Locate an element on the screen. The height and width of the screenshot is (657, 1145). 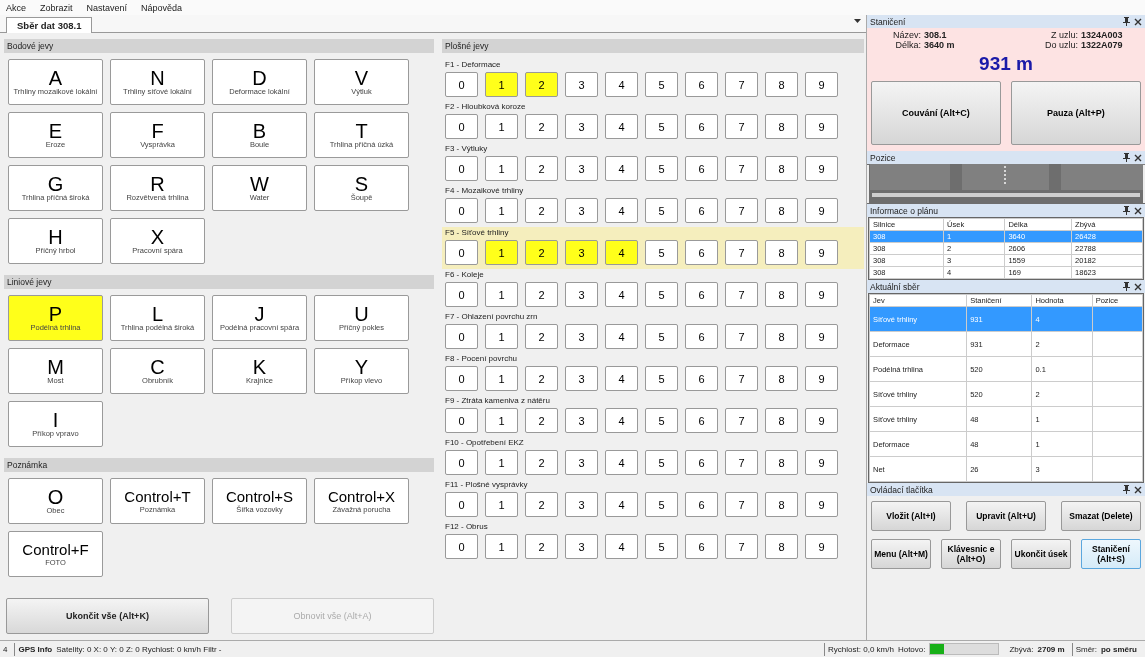
control-button: Menu (Alt+M) is located at coordinates (901, 554).